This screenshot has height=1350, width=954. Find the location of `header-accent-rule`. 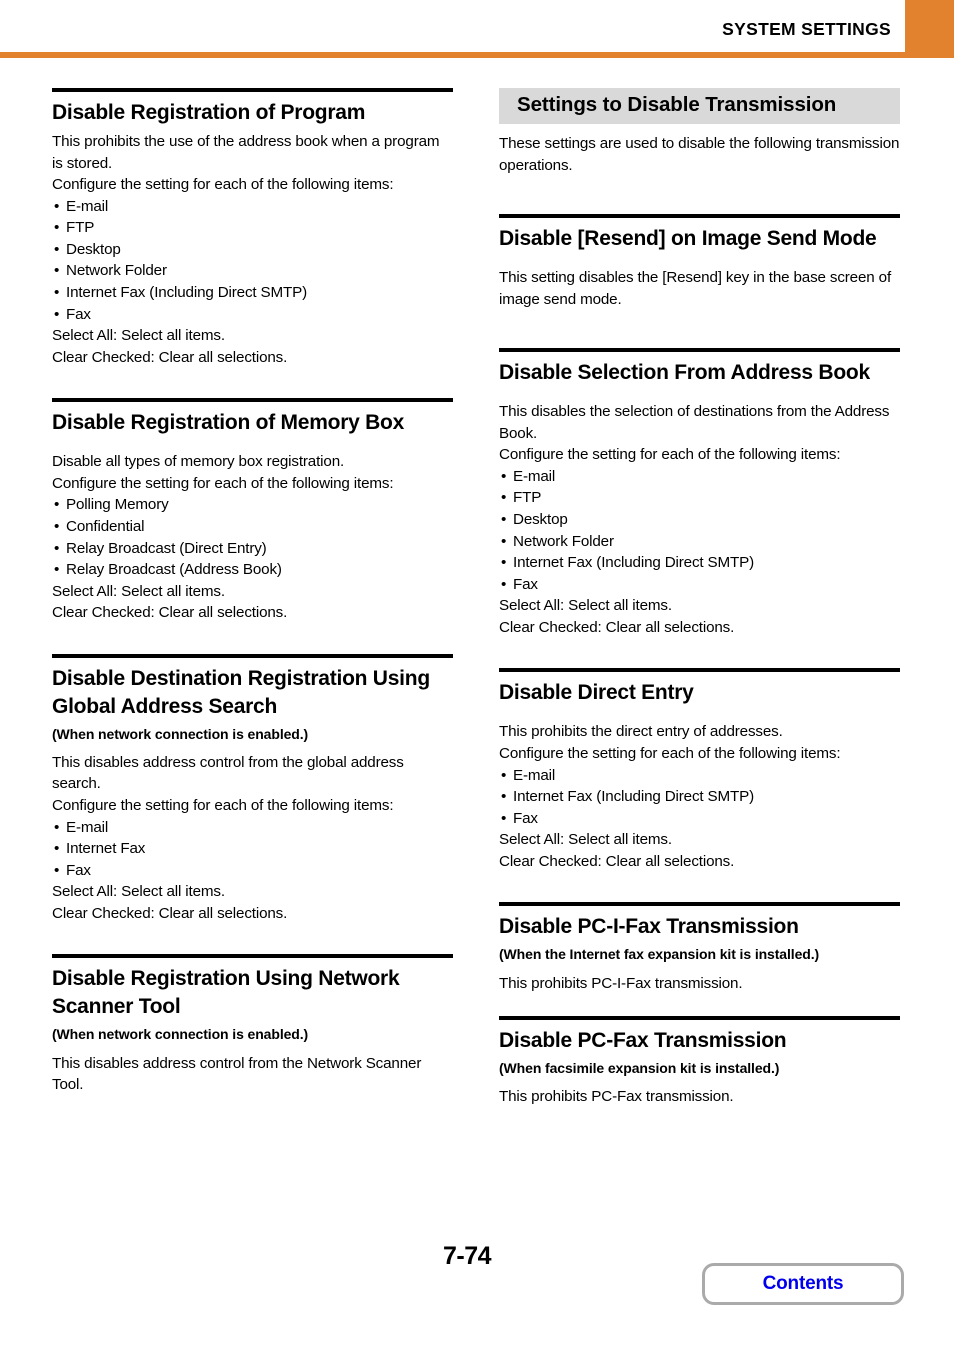

header-accent-rule is located at coordinates (477, 55).